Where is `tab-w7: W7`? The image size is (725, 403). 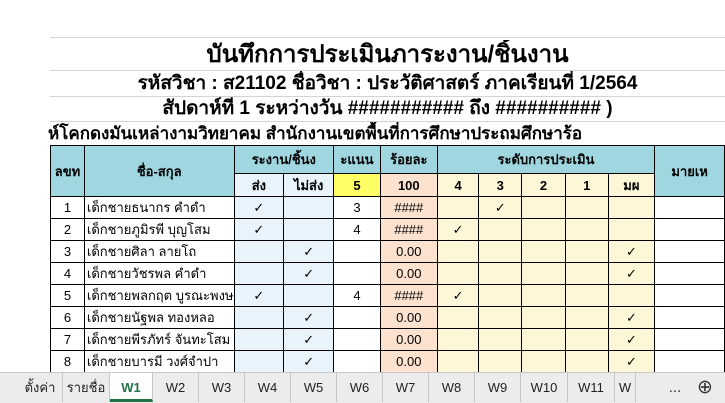 tab-w7: W7 is located at coordinates (406, 387).